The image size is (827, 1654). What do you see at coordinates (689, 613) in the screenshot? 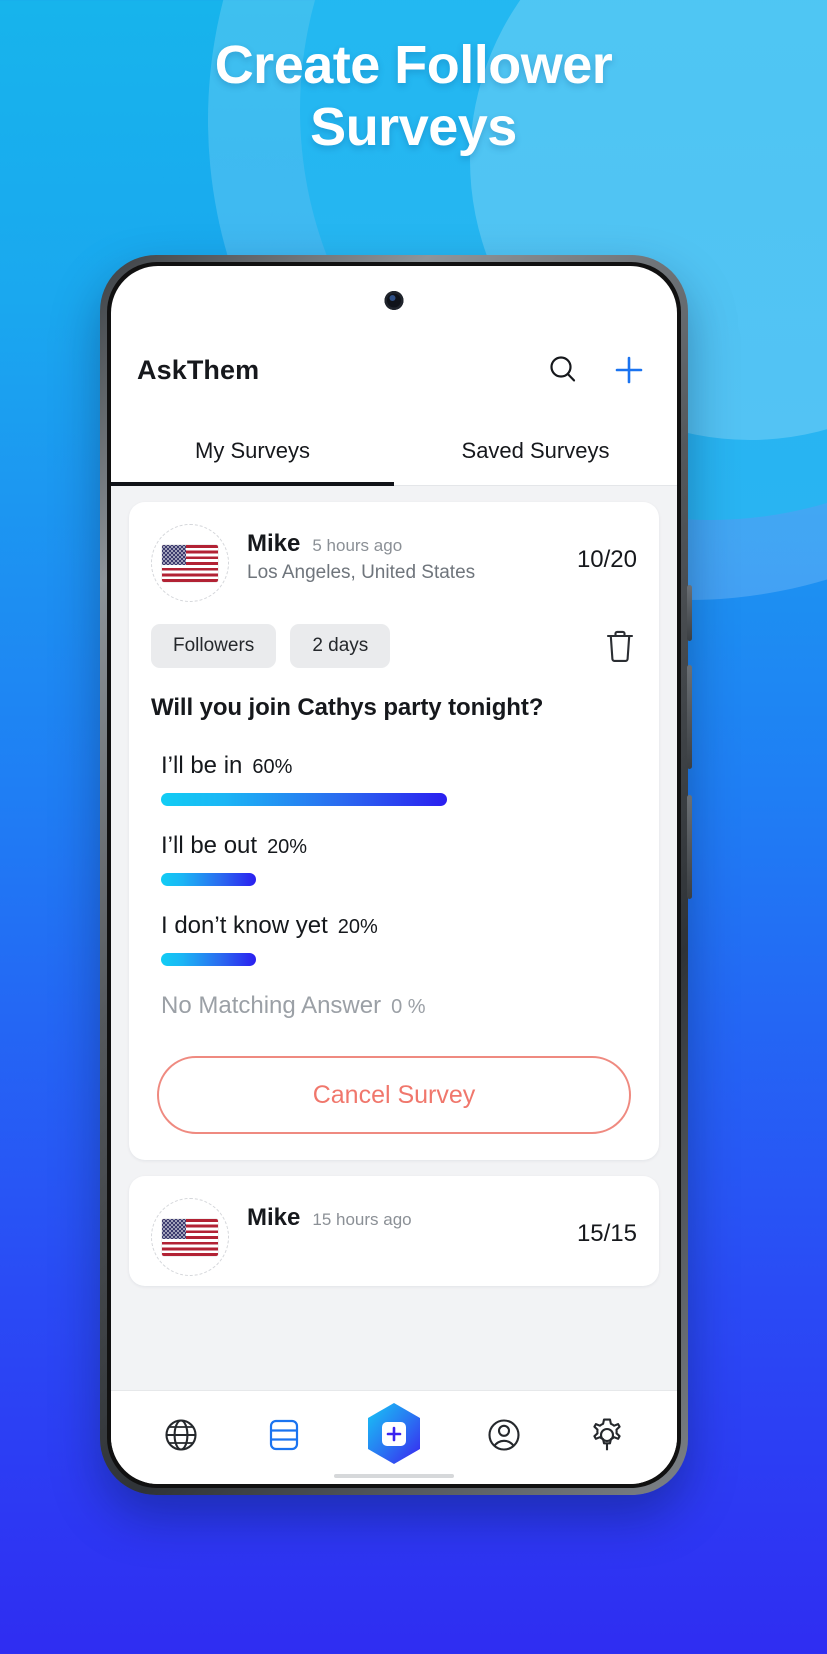
I see `phone-side-button-top` at bounding box center [689, 613].